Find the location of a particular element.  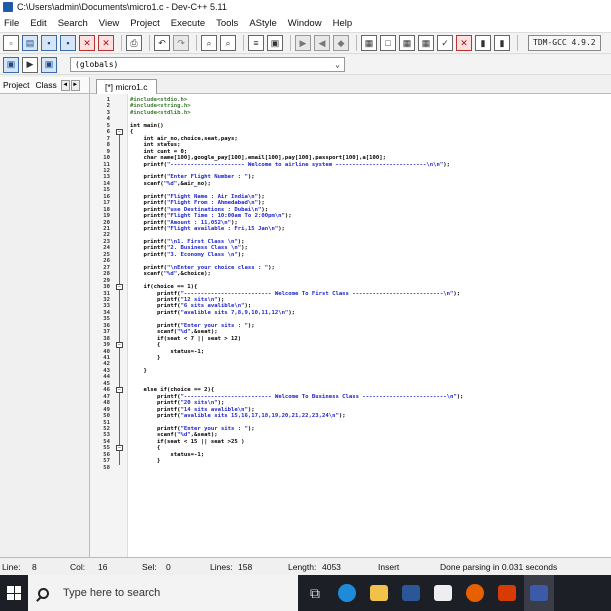

save-icon: ▪ is located at coordinates (49, 43).